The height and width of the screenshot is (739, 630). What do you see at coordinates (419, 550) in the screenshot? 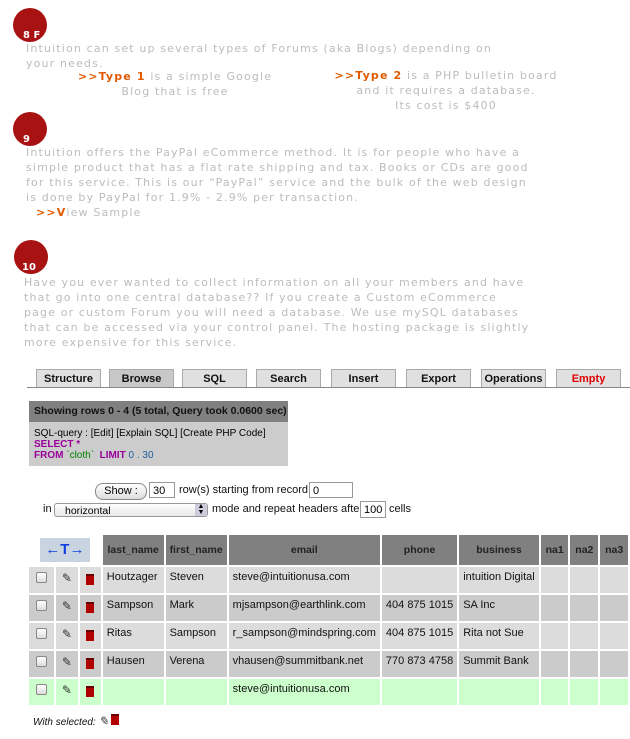
I see `column-header-phone: phone` at bounding box center [419, 550].